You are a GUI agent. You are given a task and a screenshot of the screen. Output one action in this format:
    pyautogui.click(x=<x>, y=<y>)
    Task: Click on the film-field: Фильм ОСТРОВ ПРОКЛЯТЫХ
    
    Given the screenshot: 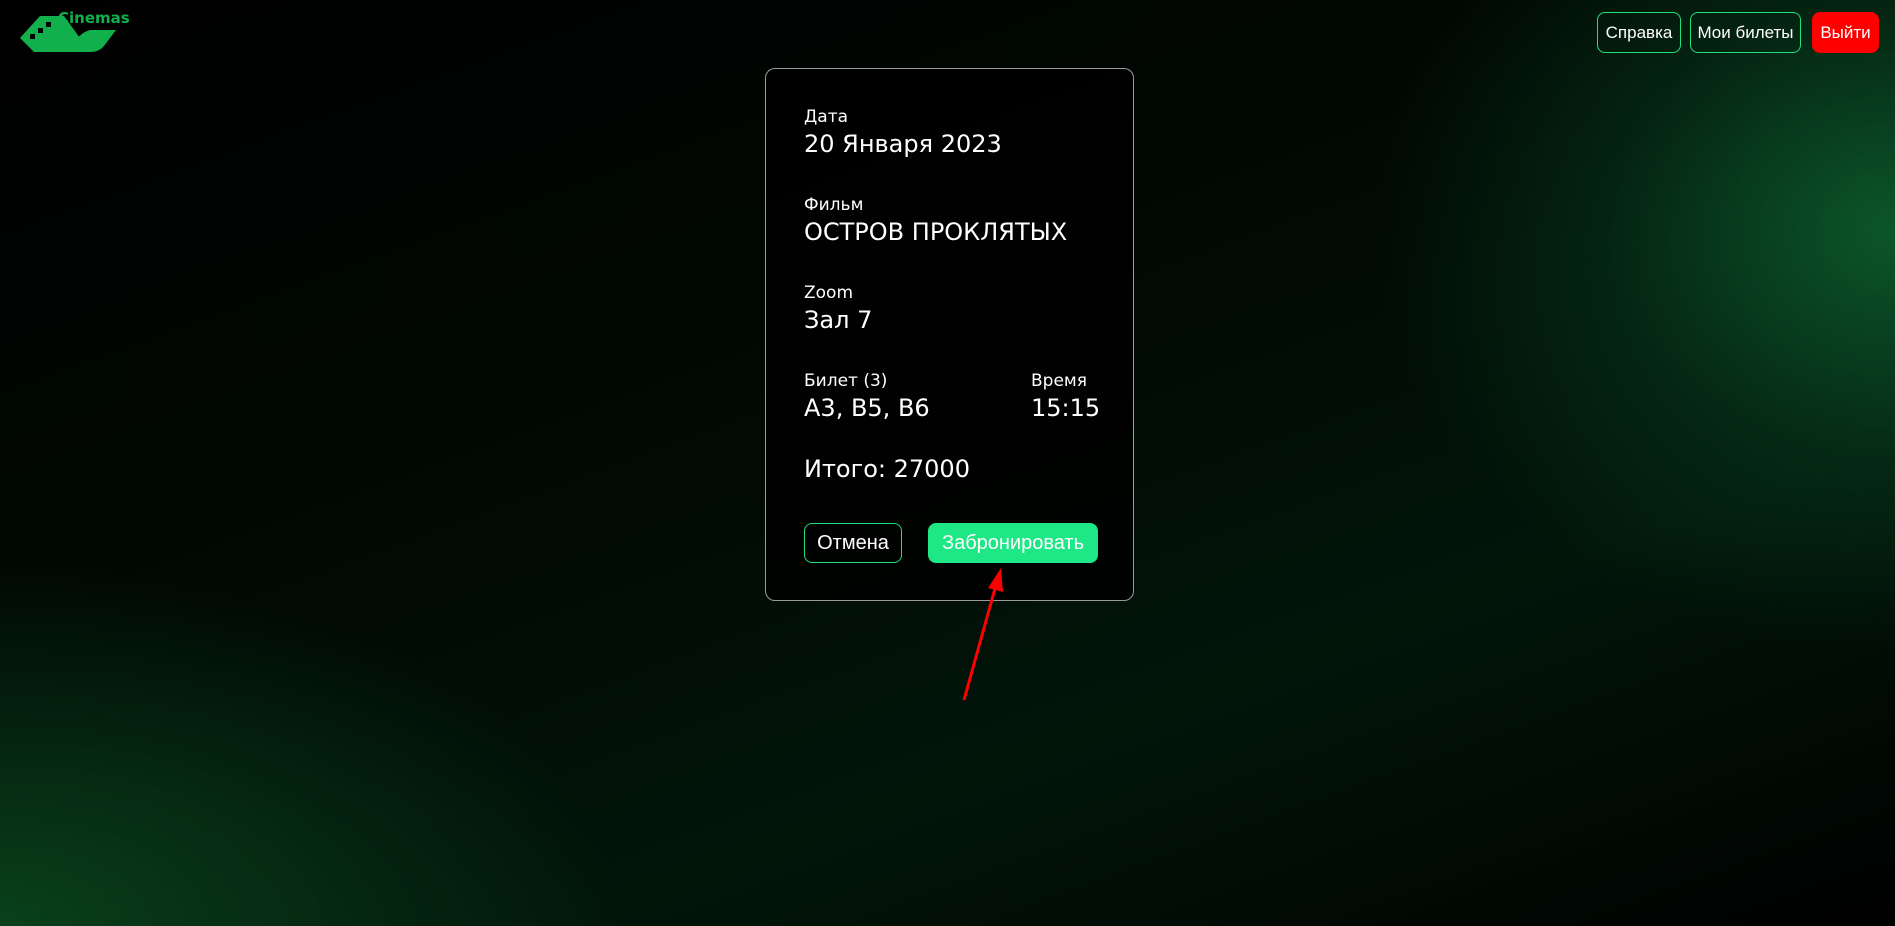 What is the action you would take?
    pyautogui.click(x=935, y=221)
    